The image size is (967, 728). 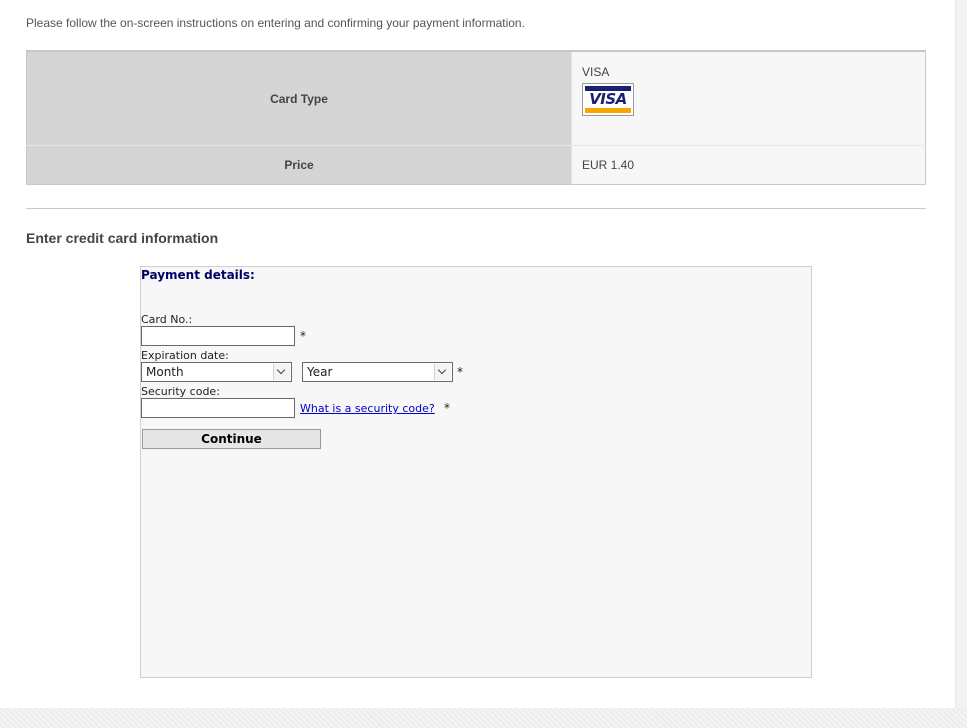 What do you see at coordinates (299, 98) in the screenshot?
I see `card-type-label: Card Type` at bounding box center [299, 98].